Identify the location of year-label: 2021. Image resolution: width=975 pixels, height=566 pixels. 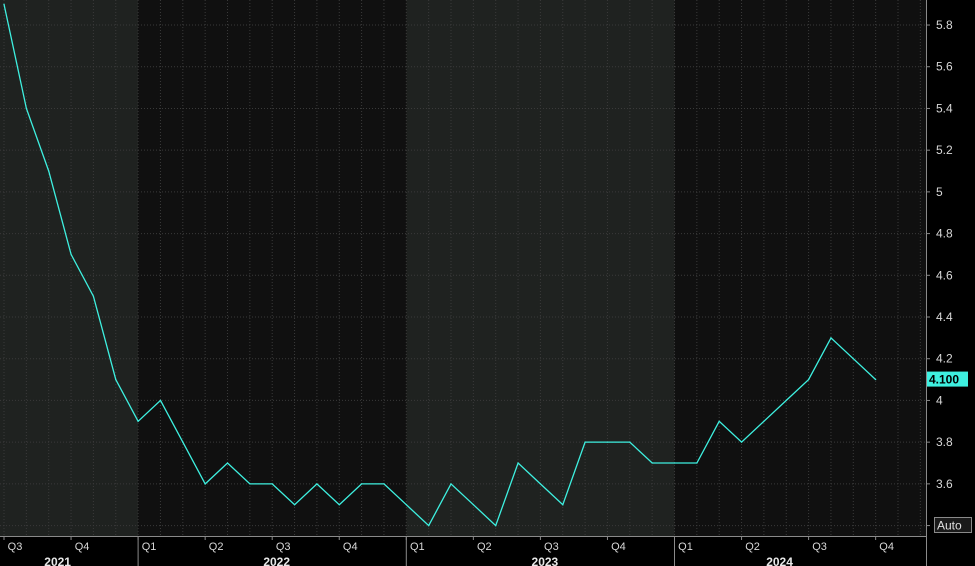
(57, 560).